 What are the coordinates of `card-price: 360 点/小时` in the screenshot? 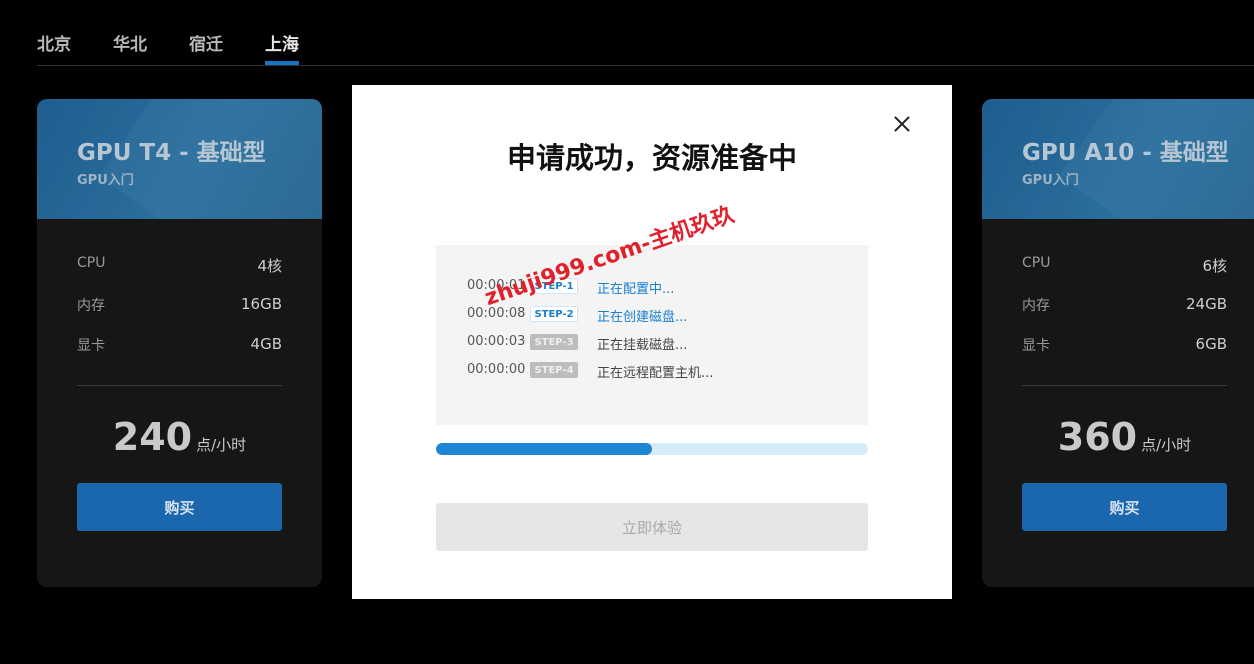 It's located at (1118, 437).